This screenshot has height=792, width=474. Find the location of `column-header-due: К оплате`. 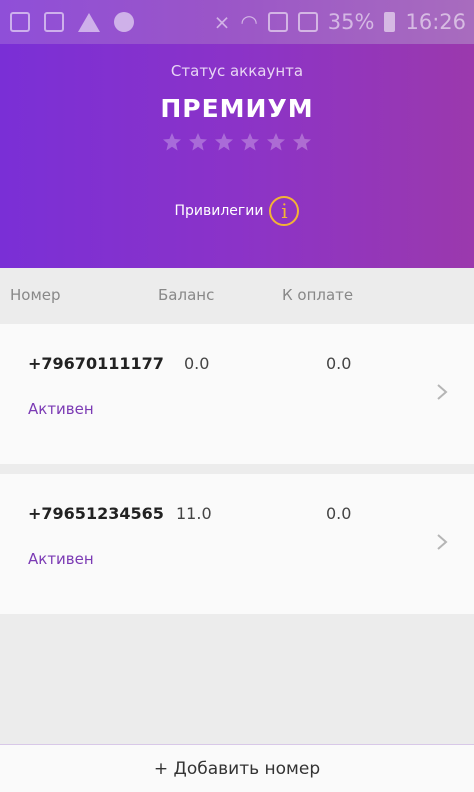

column-header-due: К оплате is located at coordinates (318, 295).